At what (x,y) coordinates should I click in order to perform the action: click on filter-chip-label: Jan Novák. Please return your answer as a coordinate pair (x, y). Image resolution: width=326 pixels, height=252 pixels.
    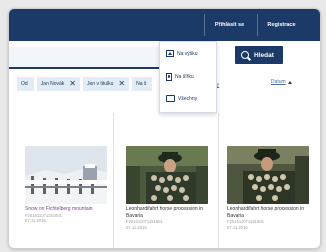
    Looking at the image, I should click on (52, 84).